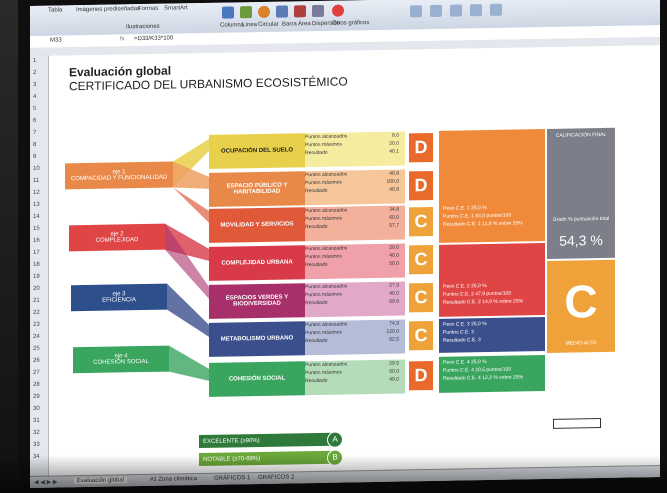 The image size is (667, 493). Describe the element at coordinates (394, 209) in the screenshot. I see `pts-alcanzados: 34,8` at that location.